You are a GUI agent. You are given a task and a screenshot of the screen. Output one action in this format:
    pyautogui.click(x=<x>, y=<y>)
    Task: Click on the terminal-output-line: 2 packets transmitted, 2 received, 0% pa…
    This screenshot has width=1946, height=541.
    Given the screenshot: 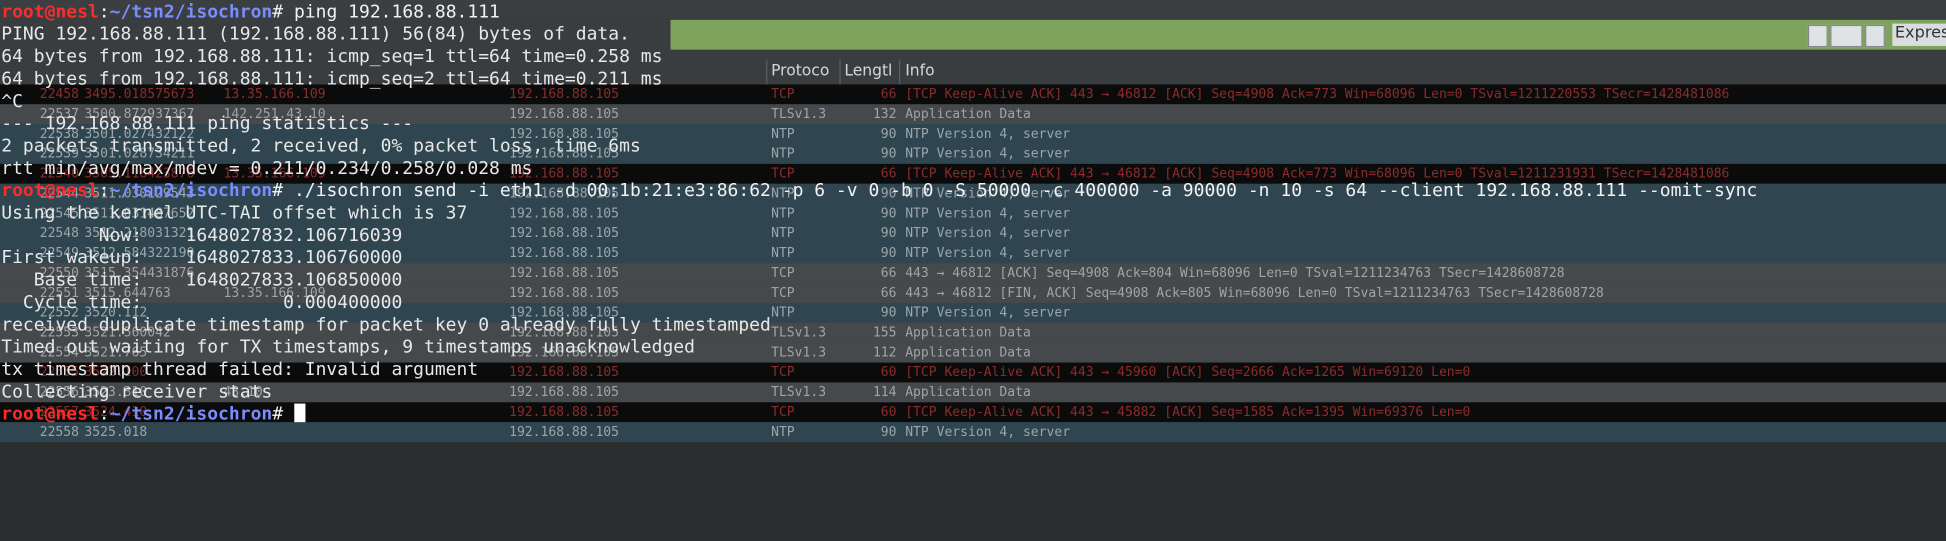 What is the action you would take?
    pyautogui.click(x=321, y=146)
    